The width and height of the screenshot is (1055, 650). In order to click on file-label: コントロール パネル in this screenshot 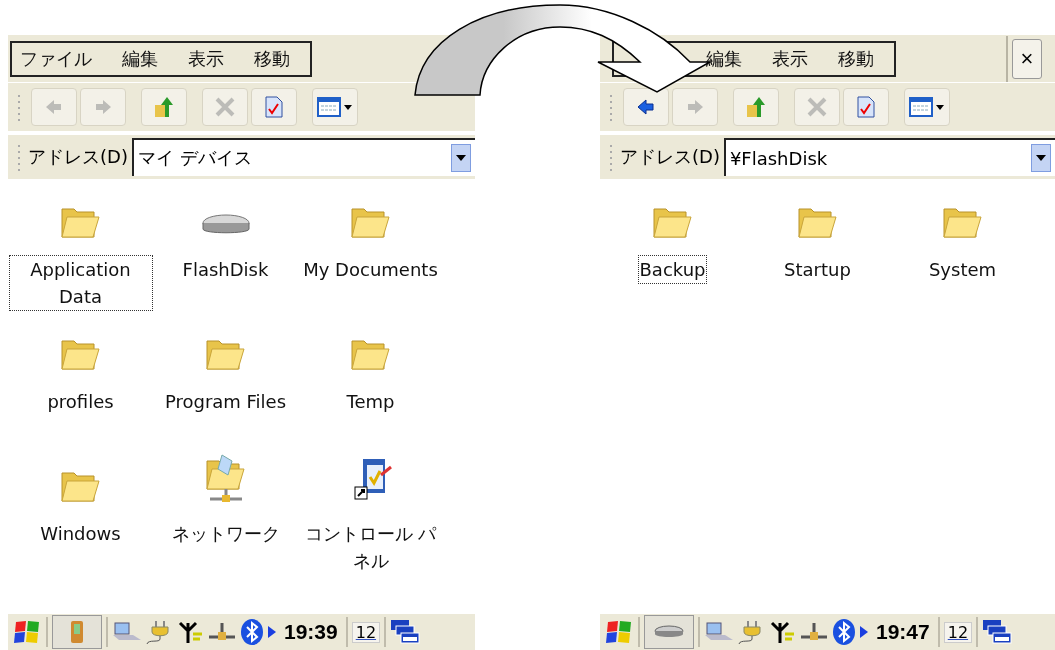, I will do `click(370, 547)`.